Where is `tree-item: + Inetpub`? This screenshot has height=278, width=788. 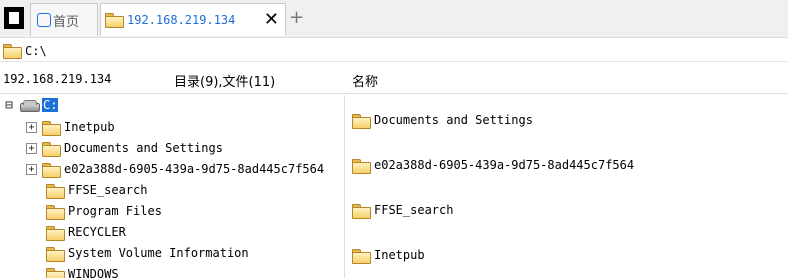 tree-item: + Inetpub is located at coordinates (70, 127).